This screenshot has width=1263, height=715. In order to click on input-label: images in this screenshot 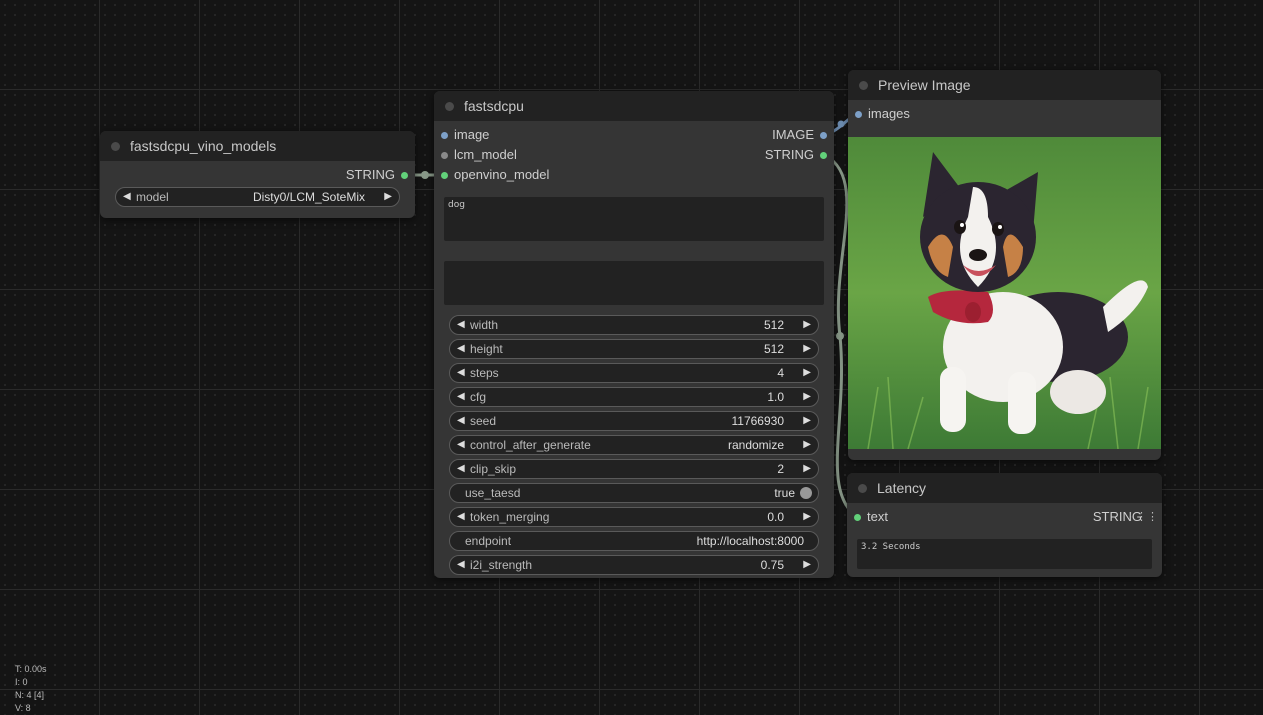, I will do `click(889, 113)`.